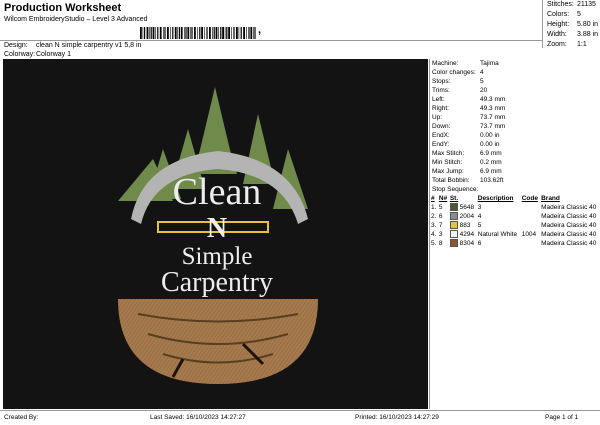 Image resolution: width=600 pixels, height=425 pixels. Describe the element at coordinates (440, 108) in the screenshot. I see `info-label: Right:` at that location.